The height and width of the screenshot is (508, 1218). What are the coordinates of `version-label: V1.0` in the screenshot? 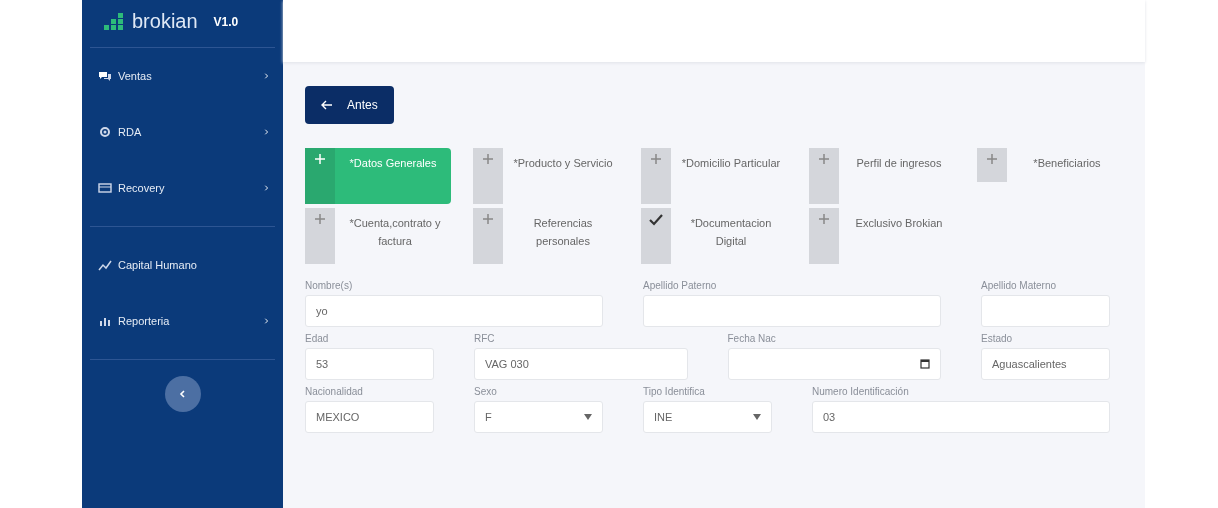 It's located at (226, 21).